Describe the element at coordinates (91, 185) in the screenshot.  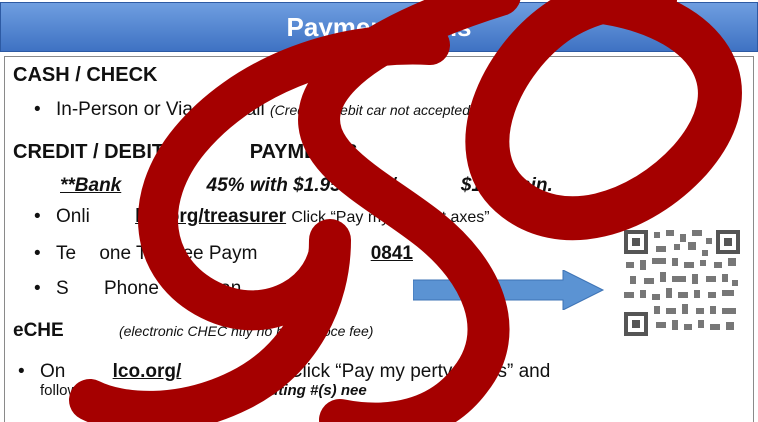
I see `card-fee-lead: **Bank` at that location.